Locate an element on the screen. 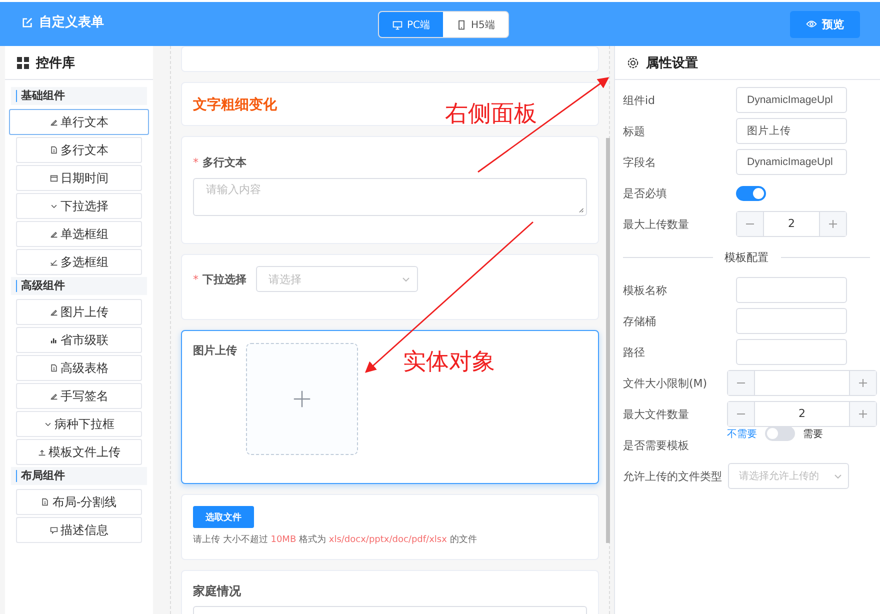  component-item: 手写签名 is located at coordinates (79, 396).